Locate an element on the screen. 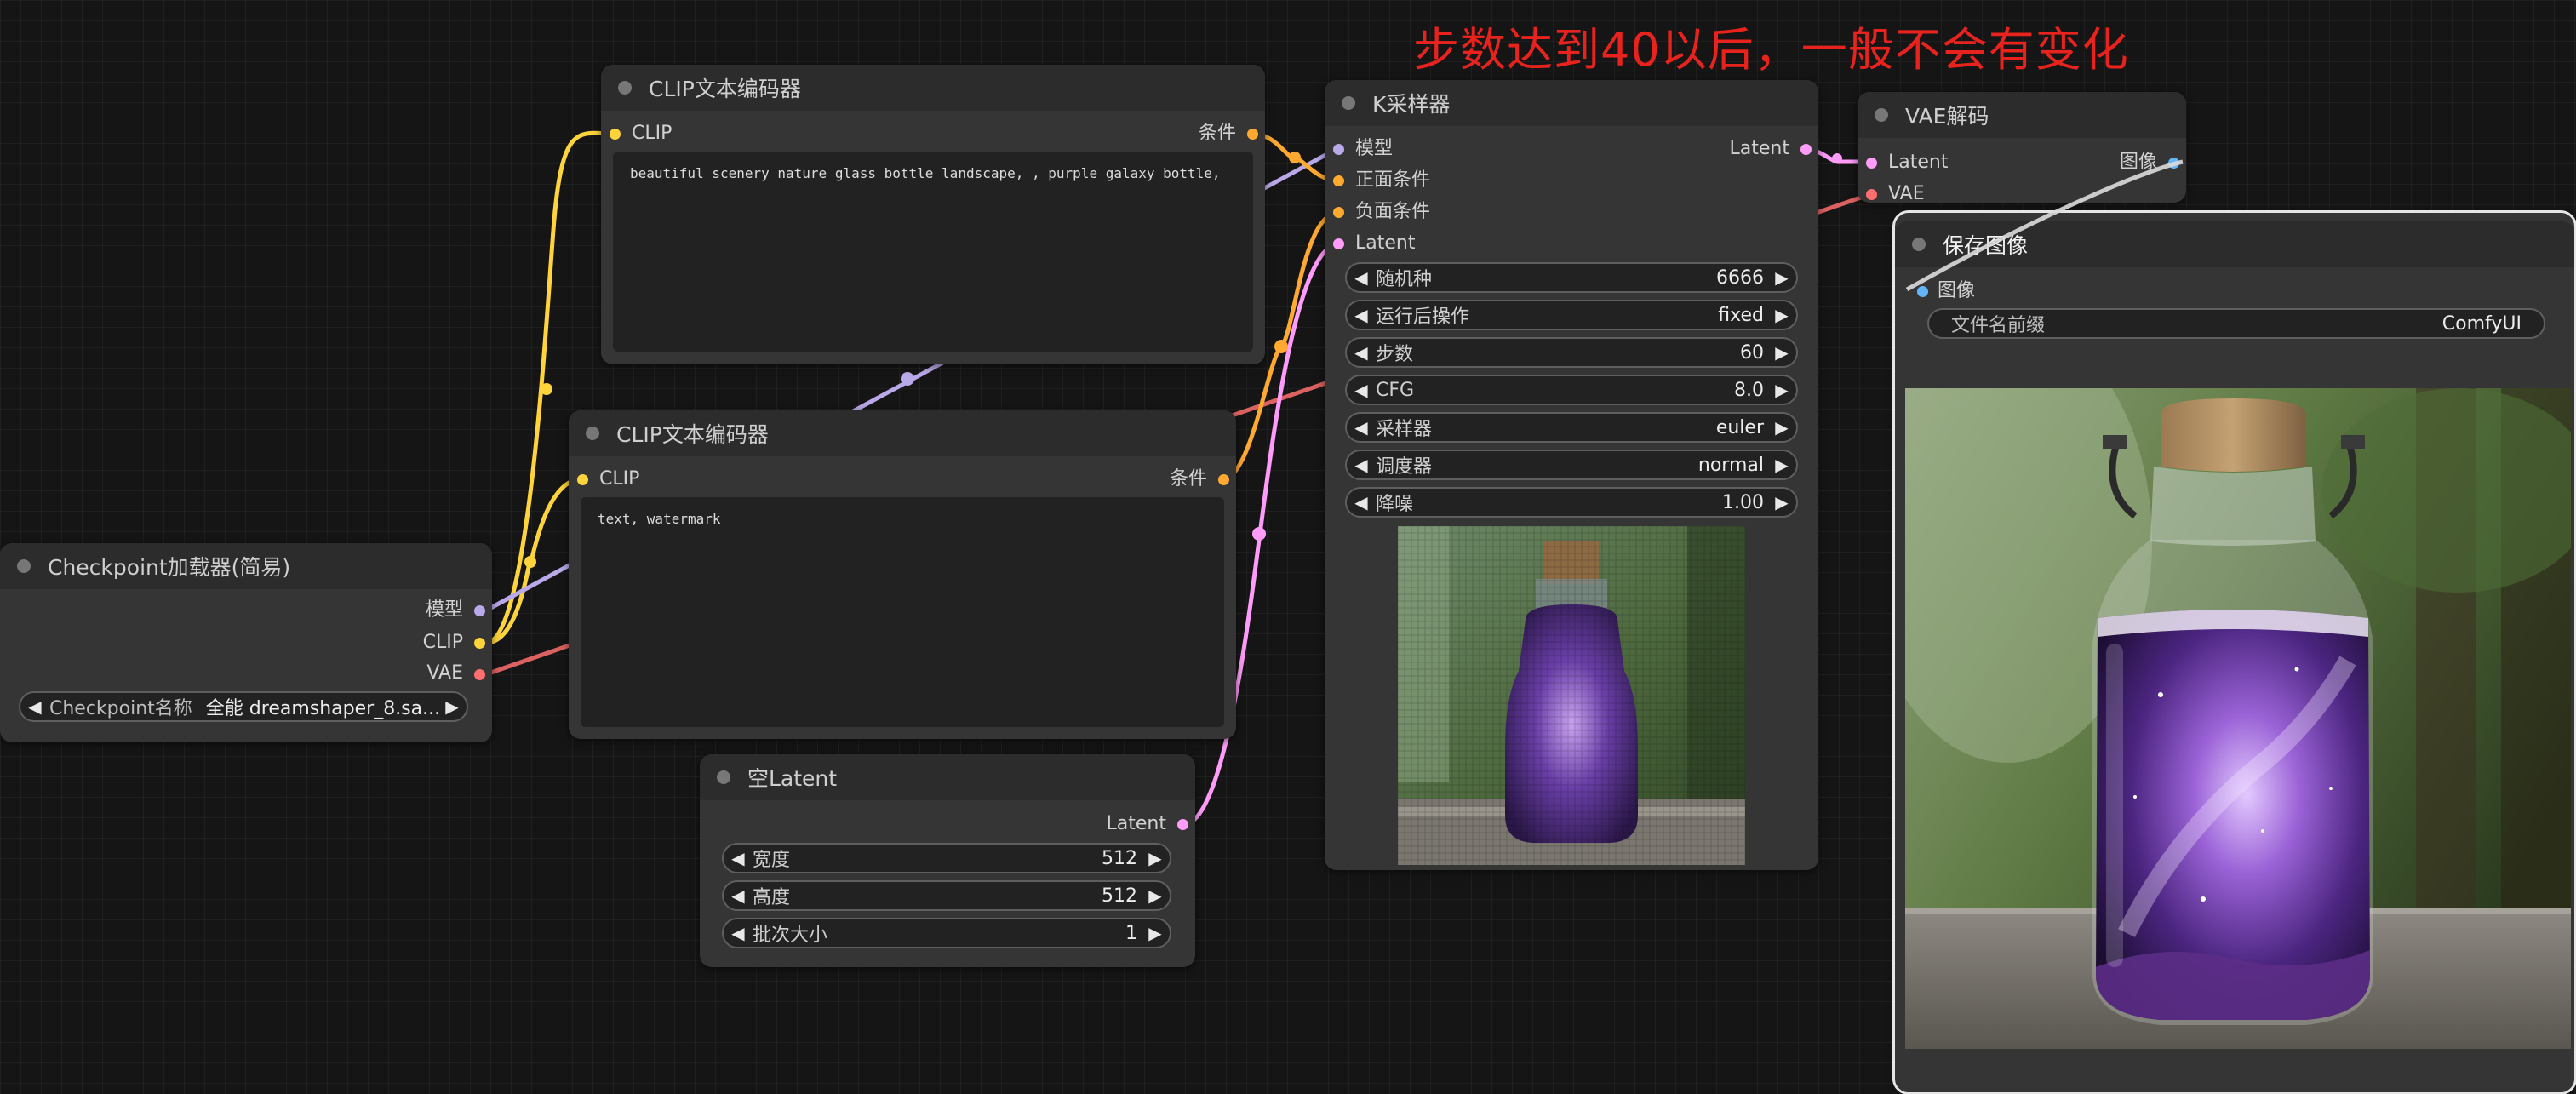  widget-value: euler is located at coordinates (1739, 427).